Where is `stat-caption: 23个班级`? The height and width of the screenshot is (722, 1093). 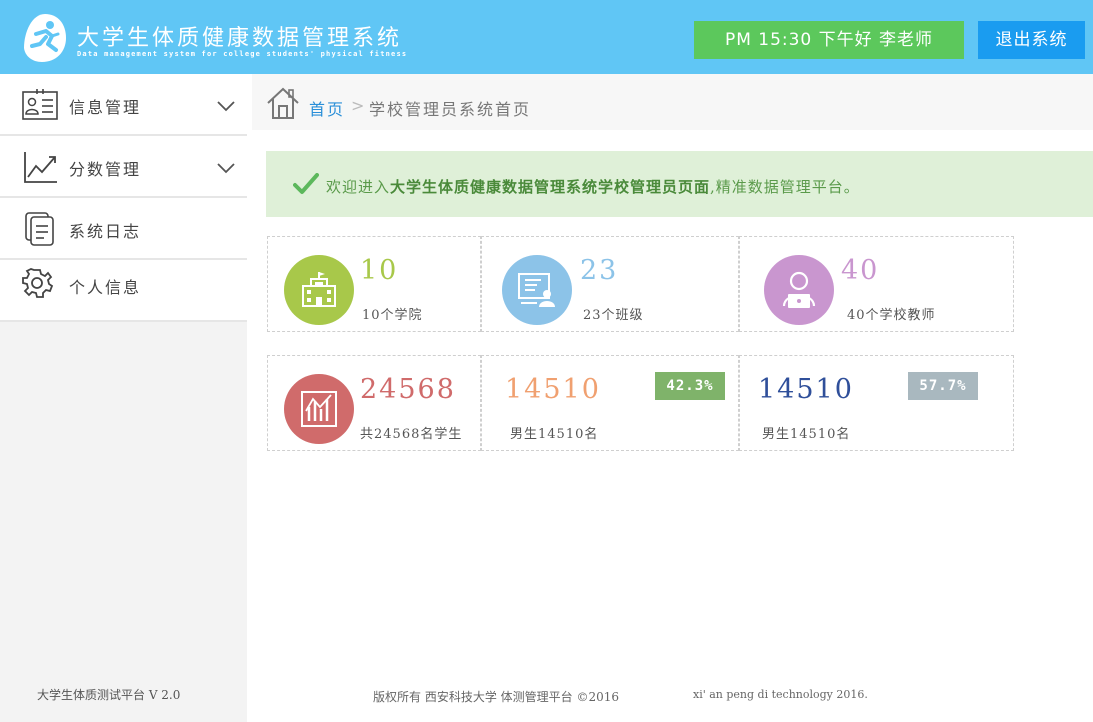 stat-caption: 23个班级 is located at coordinates (613, 315).